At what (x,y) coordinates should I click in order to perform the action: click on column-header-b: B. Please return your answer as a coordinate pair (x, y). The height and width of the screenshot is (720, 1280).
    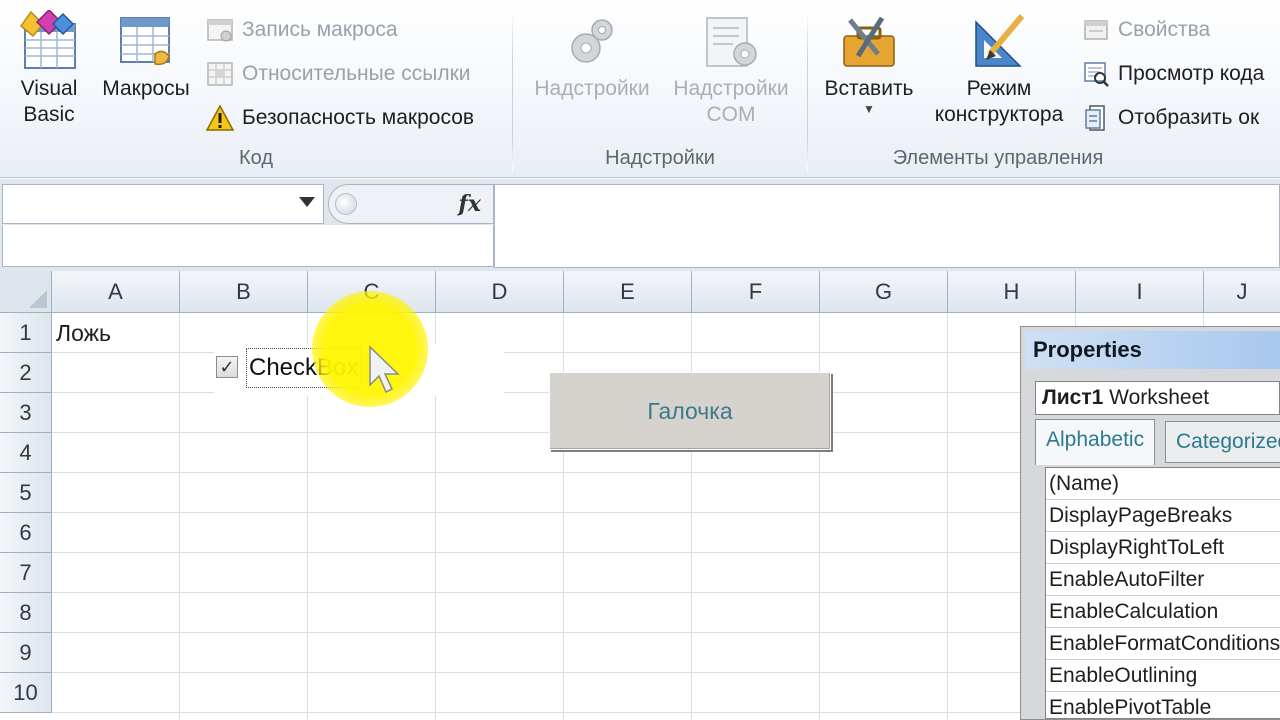
    Looking at the image, I should click on (244, 292).